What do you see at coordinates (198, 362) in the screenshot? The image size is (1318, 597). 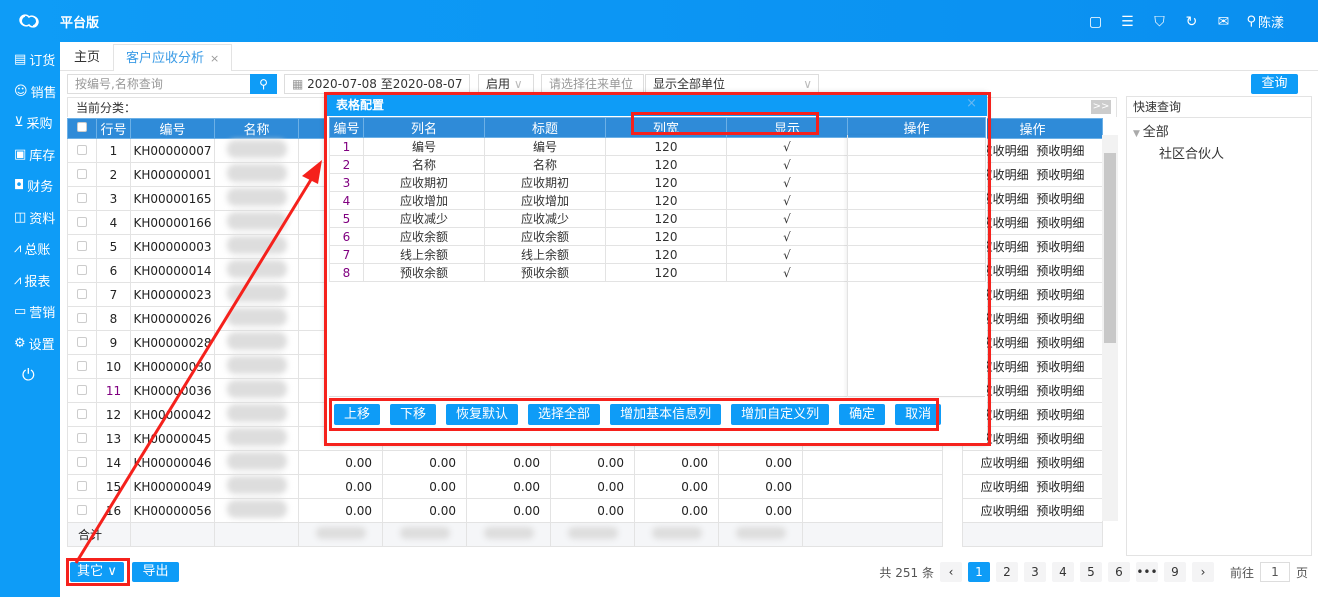 I see `annotation-arrow` at bounding box center [198, 362].